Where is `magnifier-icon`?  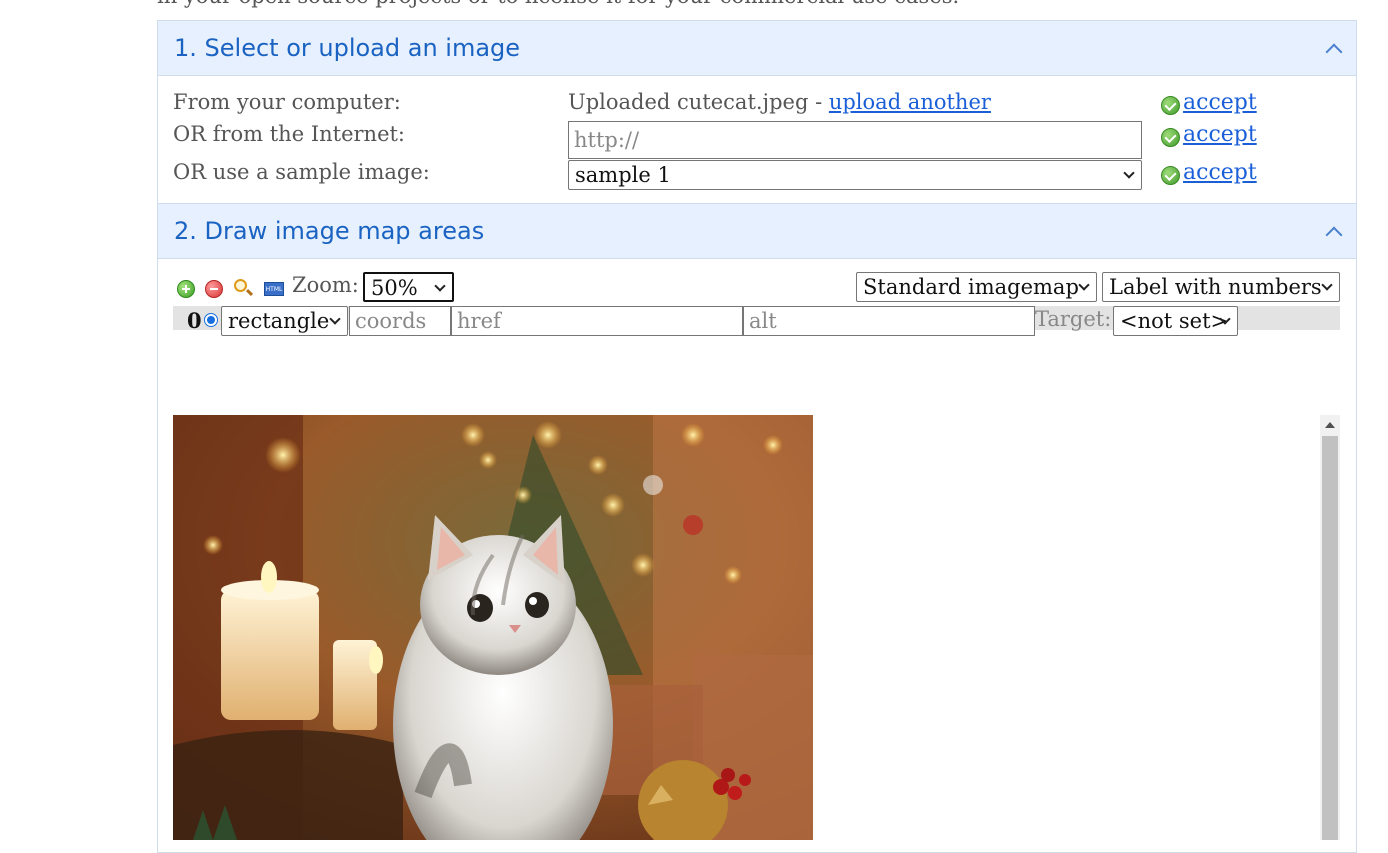
magnifier-icon is located at coordinates (240, 285).